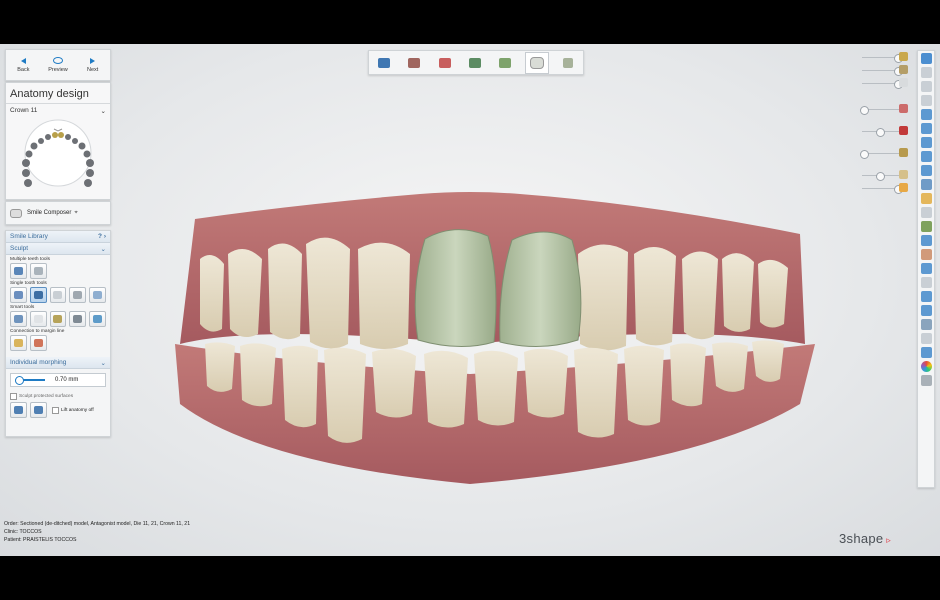 Image resolution: width=940 pixels, height=600 pixels. What do you see at coordinates (18, 271) in the screenshot?
I see `multi-move-tool-button` at bounding box center [18, 271].